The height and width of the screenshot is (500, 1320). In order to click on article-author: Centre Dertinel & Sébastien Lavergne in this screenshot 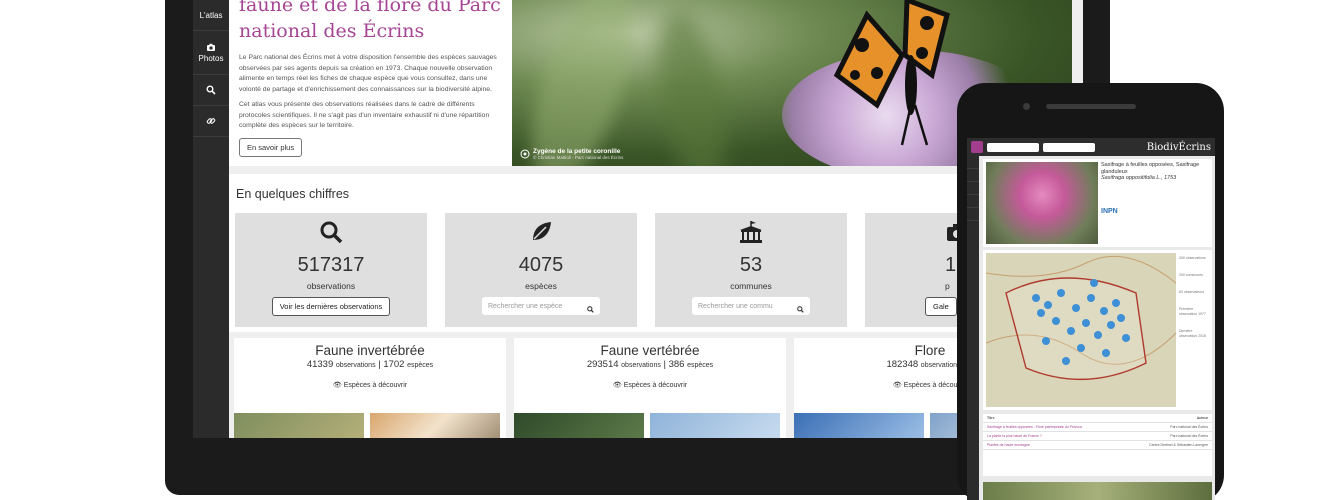, I will do `click(1178, 445)`.